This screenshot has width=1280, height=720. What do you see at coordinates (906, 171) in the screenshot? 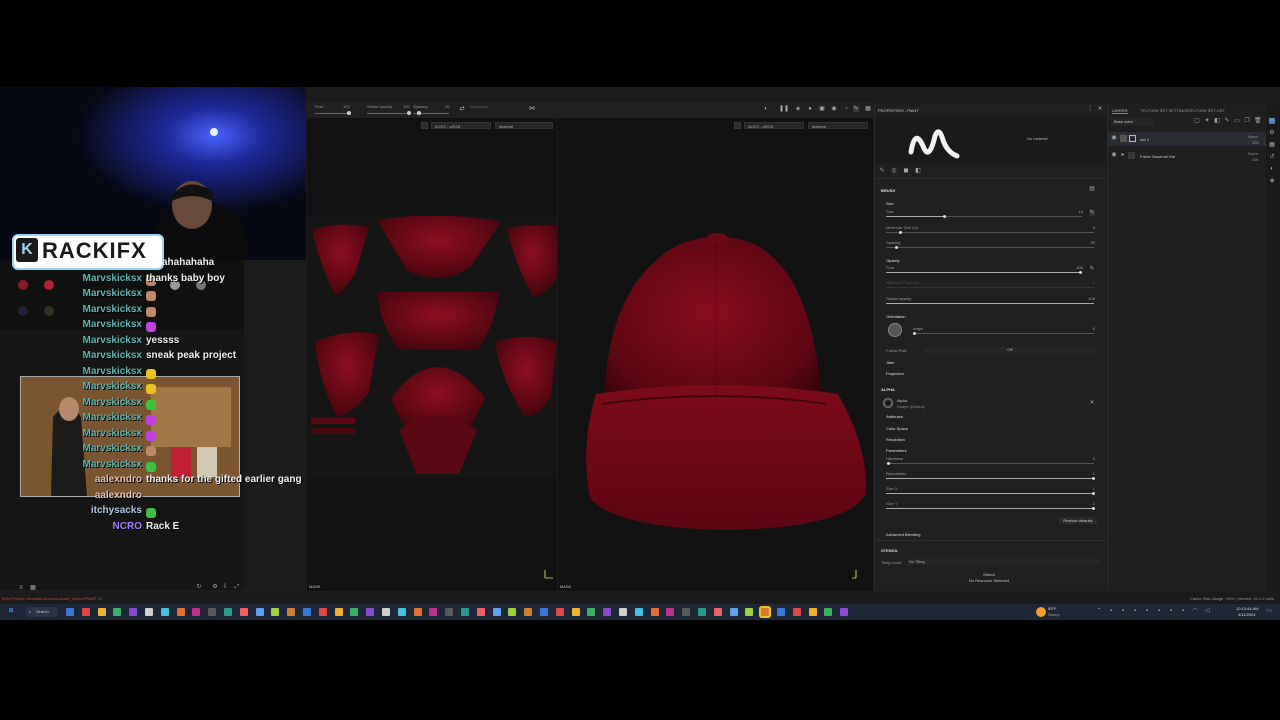
I see `alpha-tab-icon: ◼` at bounding box center [906, 171].